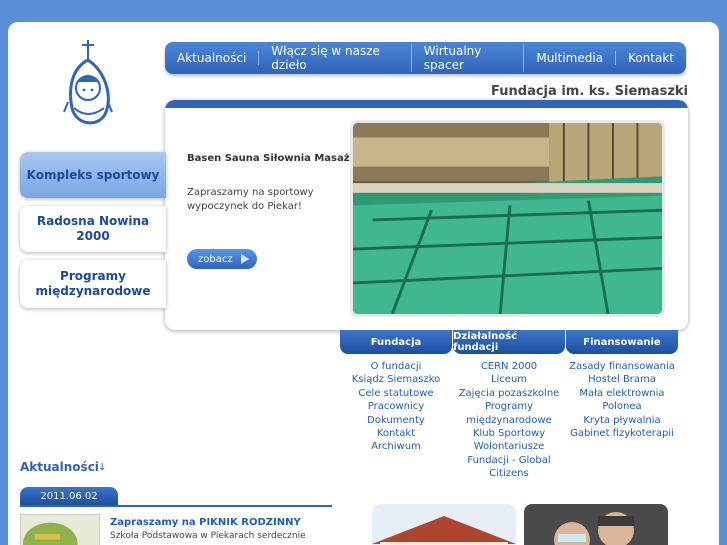 Image resolution: width=727 pixels, height=545 pixels. What do you see at coordinates (245, 259) in the screenshot?
I see `play-arrow-icon` at bounding box center [245, 259].